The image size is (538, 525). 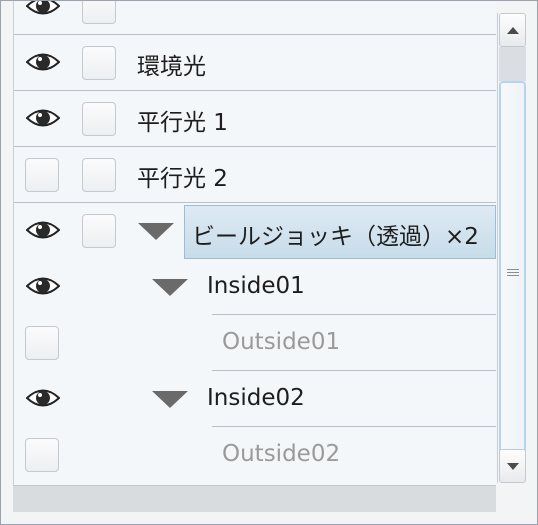 I want to click on layer-label: 平行光 2, so click(x=182, y=179).